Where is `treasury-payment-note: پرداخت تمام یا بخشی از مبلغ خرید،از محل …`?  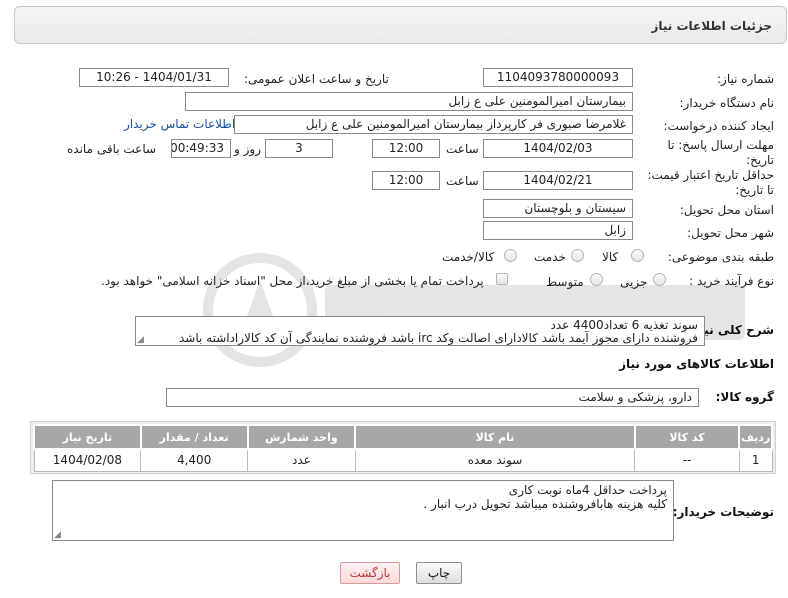
treasury-payment-note: پرداخت تمام یا بخشی از مبلغ خرید،از محل … is located at coordinates (292, 281).